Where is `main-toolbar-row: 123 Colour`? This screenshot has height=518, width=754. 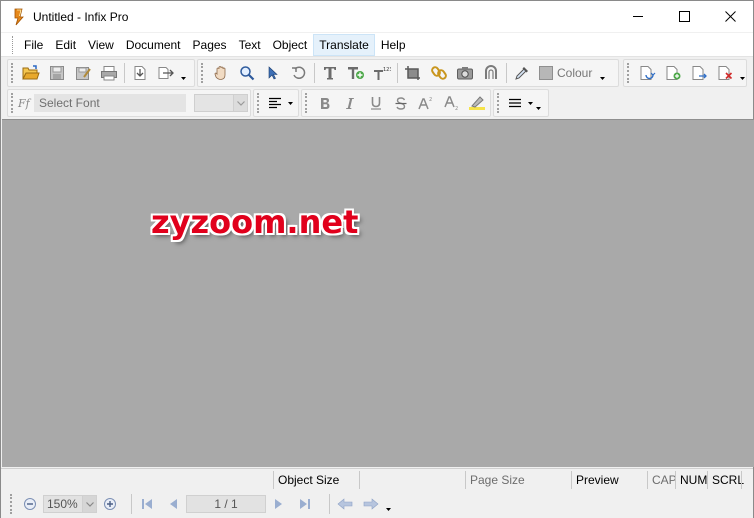 main-toolbar-row: 123 Colour is located at coordinates (377, 73).